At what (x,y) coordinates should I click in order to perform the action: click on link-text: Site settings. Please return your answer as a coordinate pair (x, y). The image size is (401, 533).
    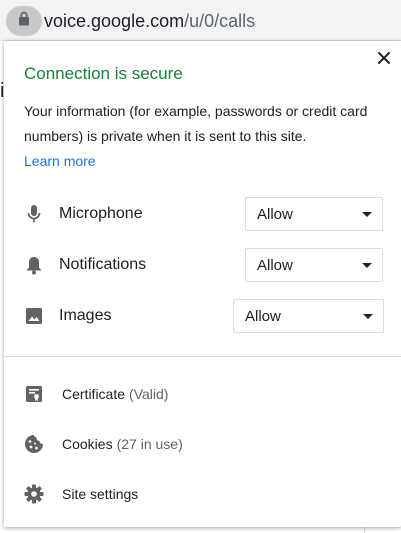
    Looking at the image, I should click on (102, 494).